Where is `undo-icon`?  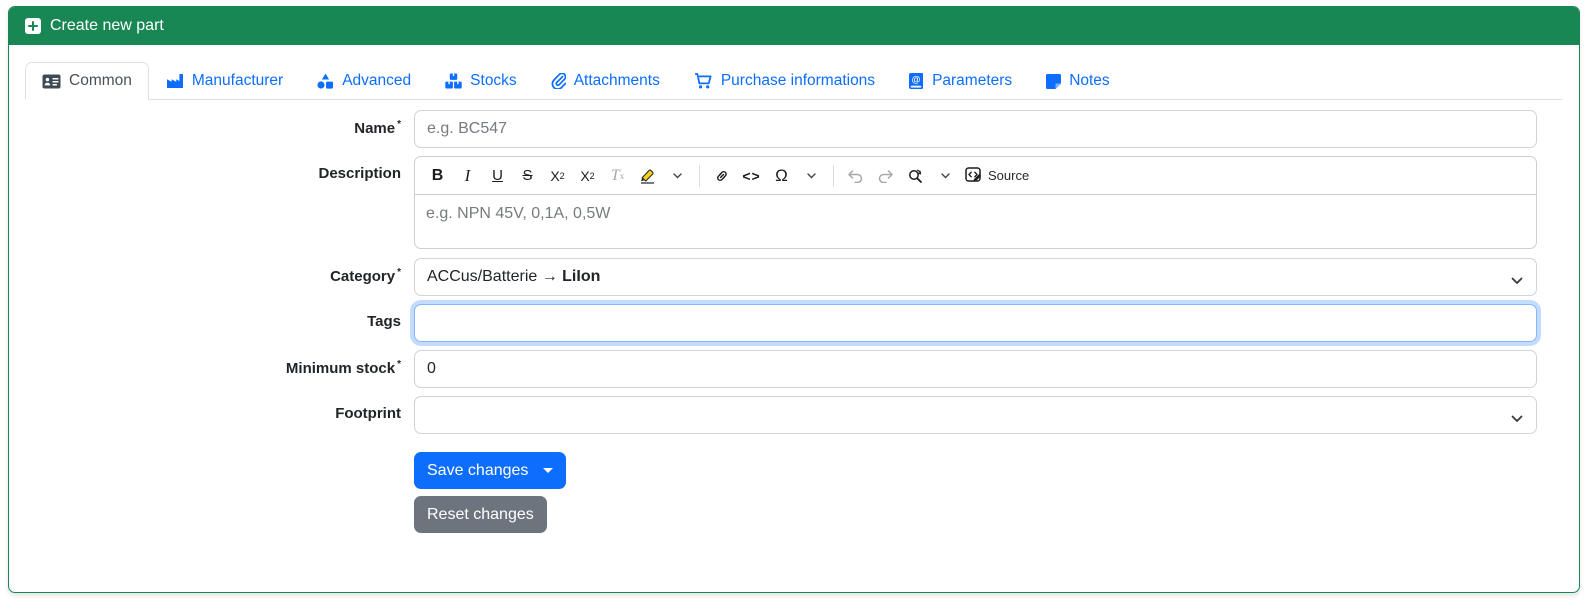
undo-icon is located at coordinates (855, 176).